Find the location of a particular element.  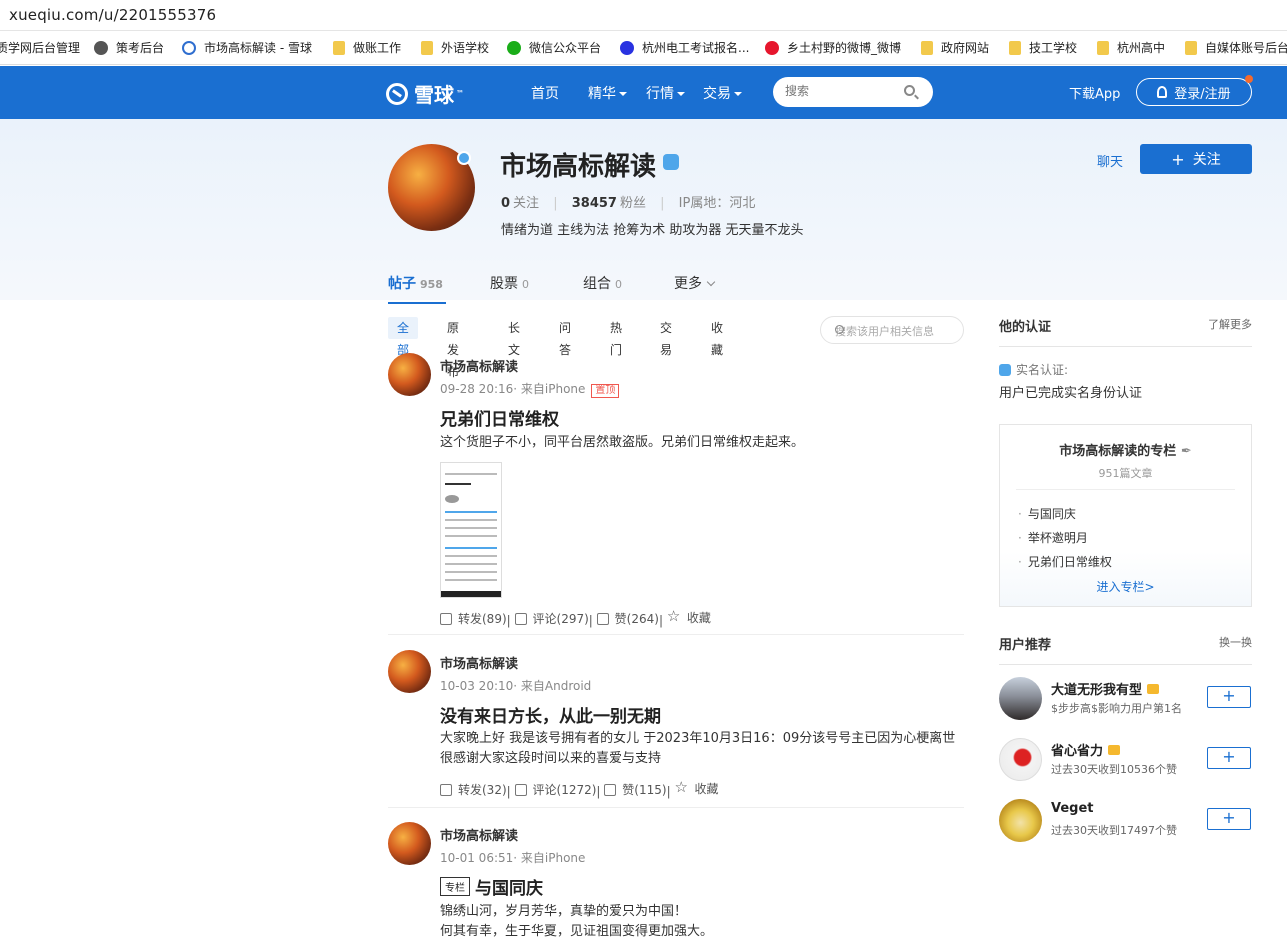

learn-more-link: 了解更多 is located at coordinates (1230, 325).